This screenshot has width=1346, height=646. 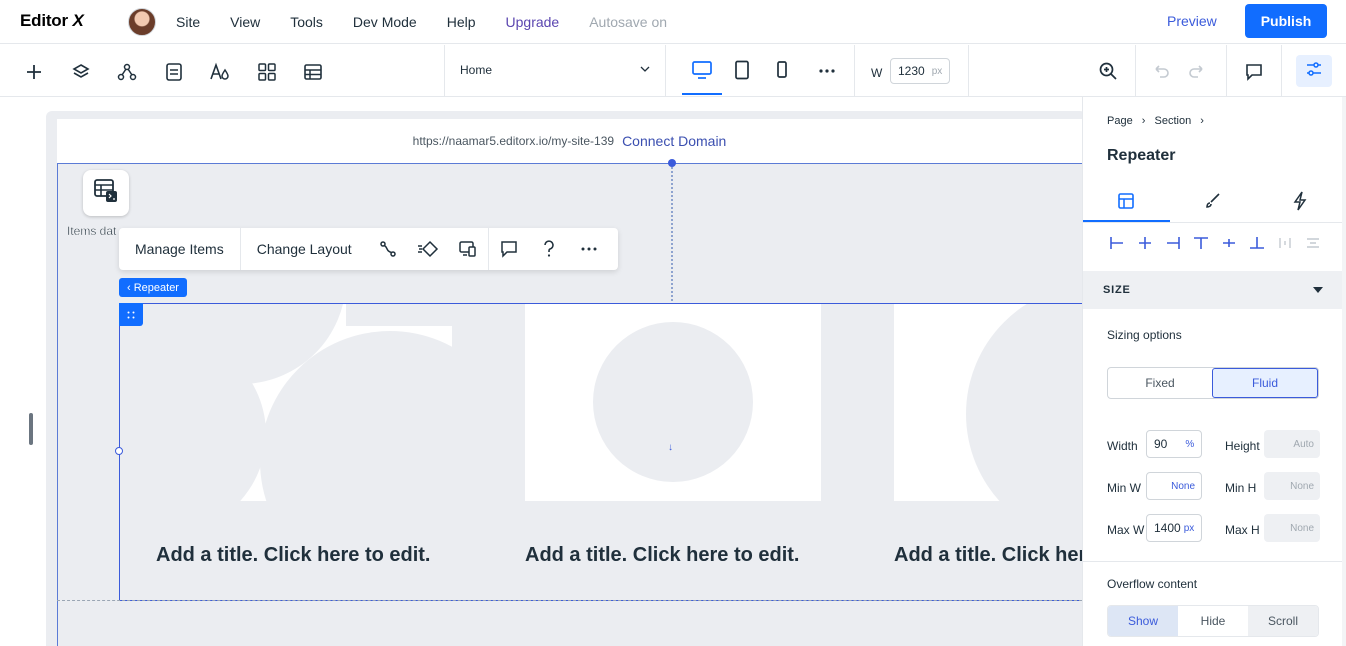 What do you see at coordinates (106, 193) in the screenshot?
I see `dataset-element` at bounding box center [106, 193].